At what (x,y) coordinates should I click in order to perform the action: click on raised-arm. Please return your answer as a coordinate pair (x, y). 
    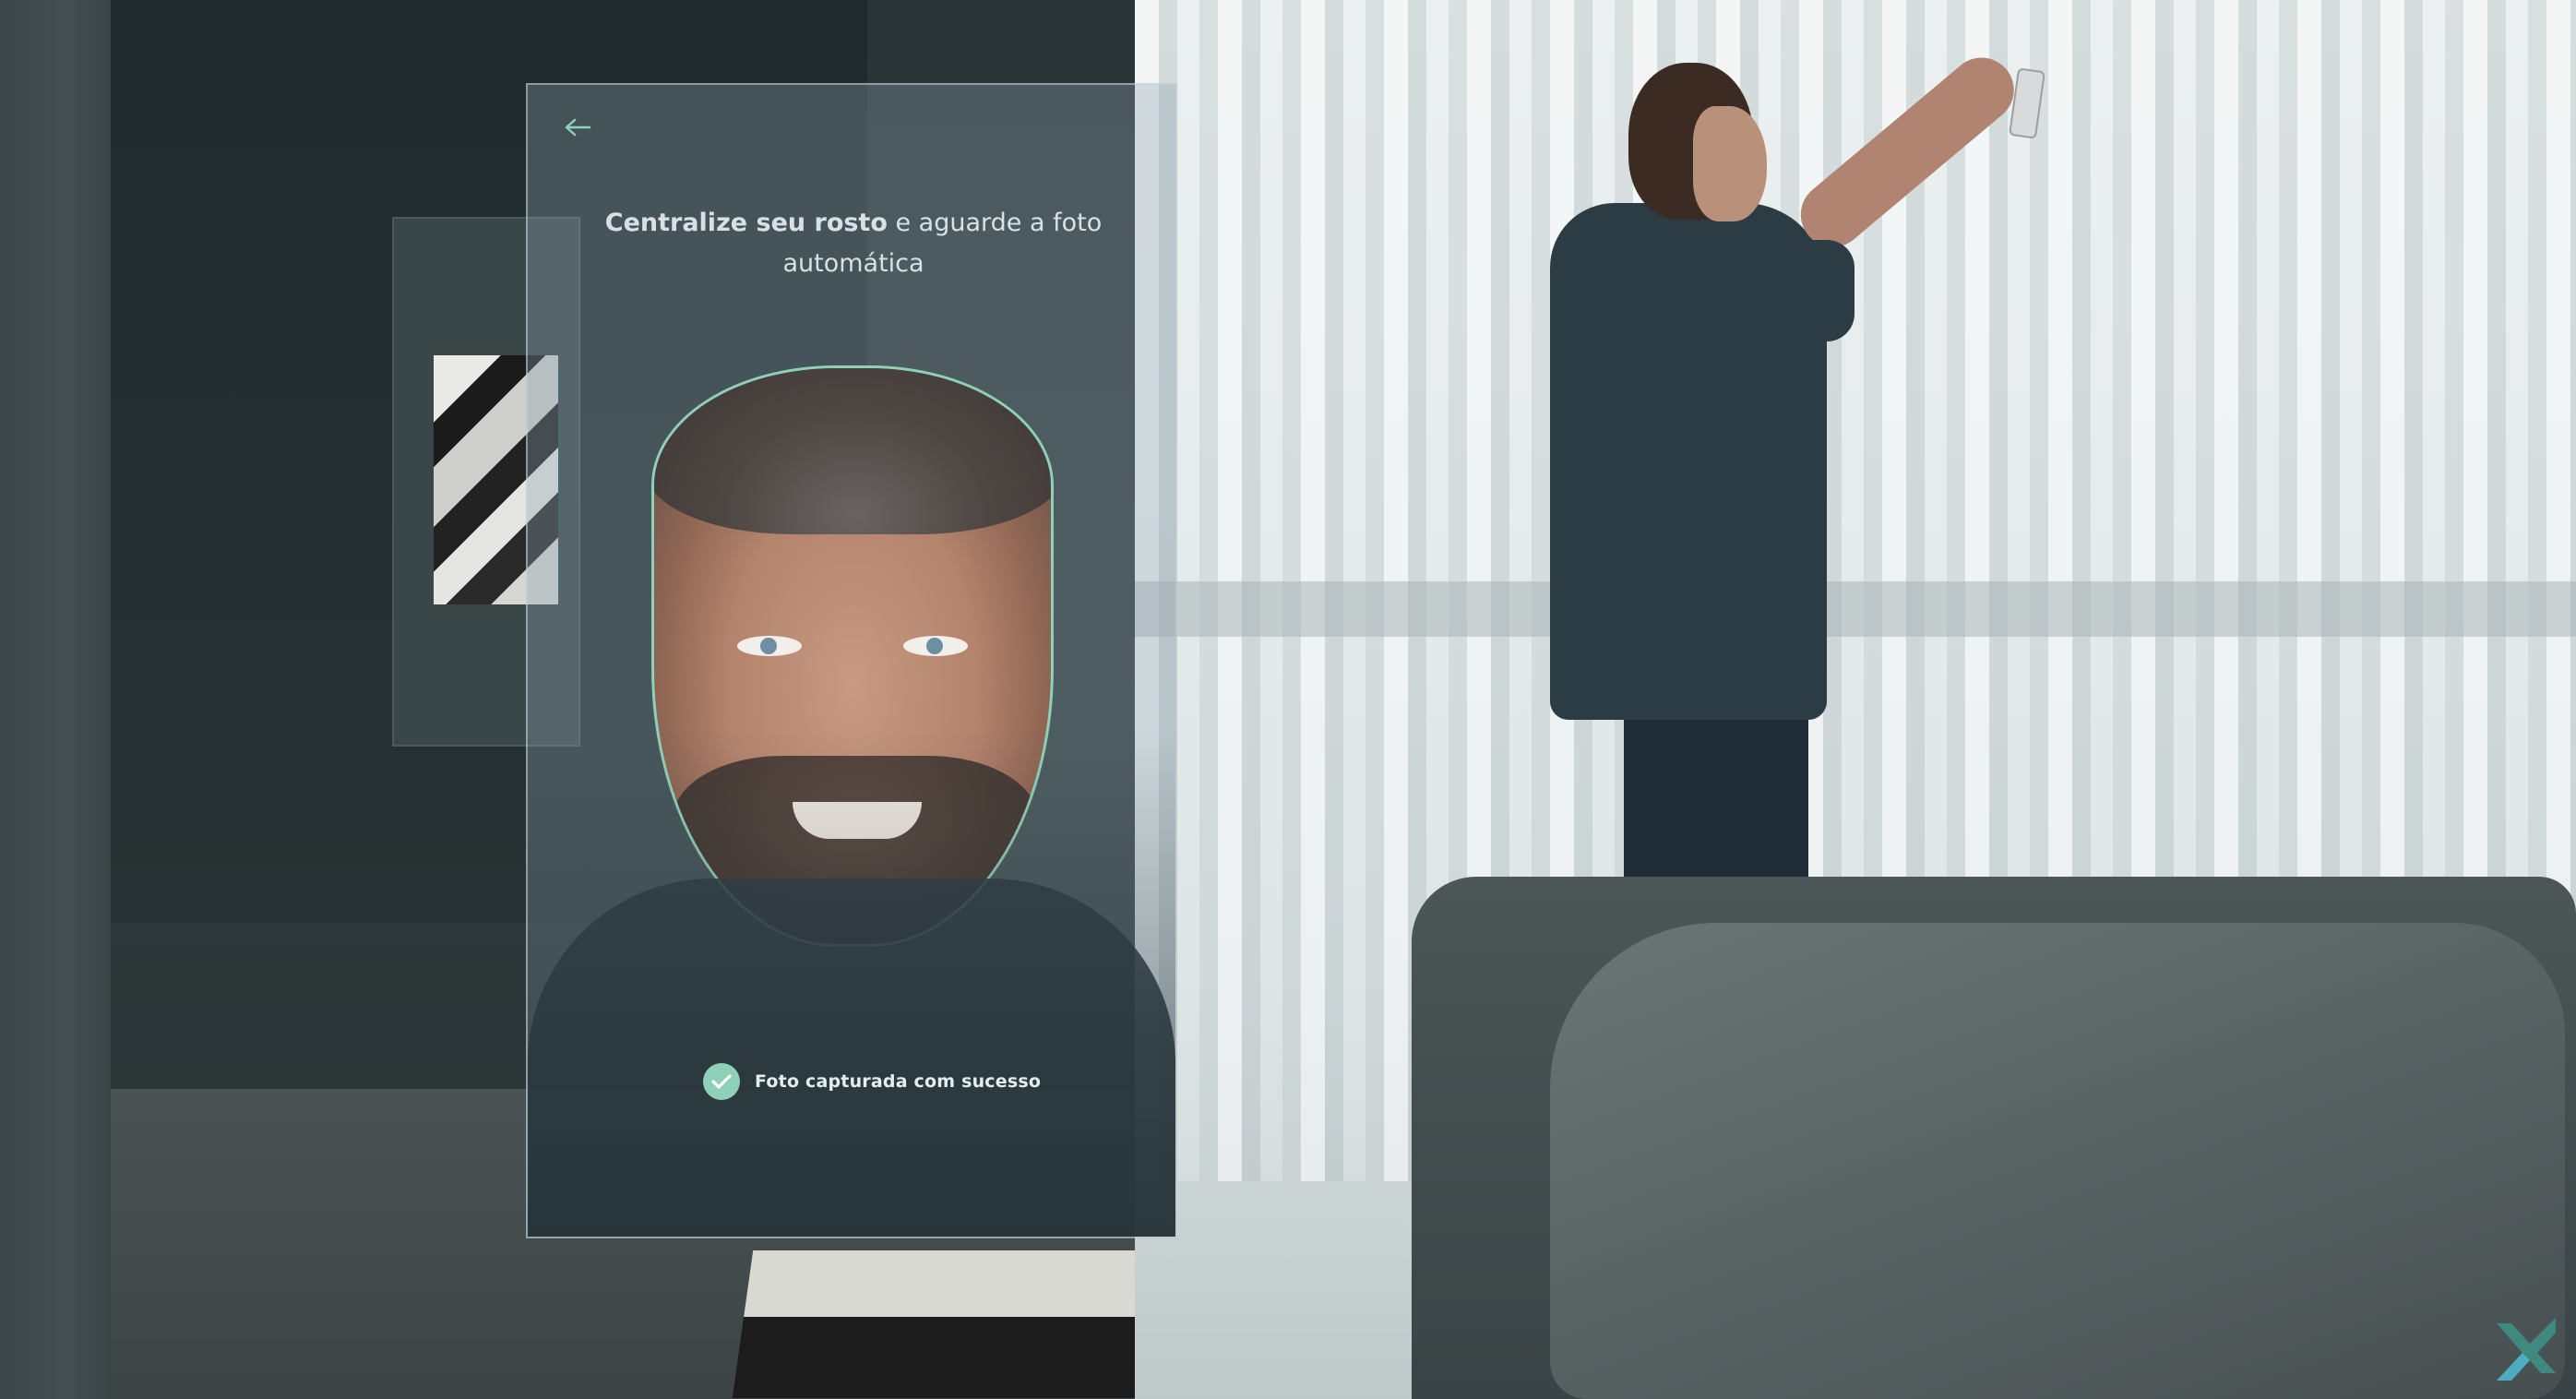
    Looking at the image, I should click on (1907, 152).